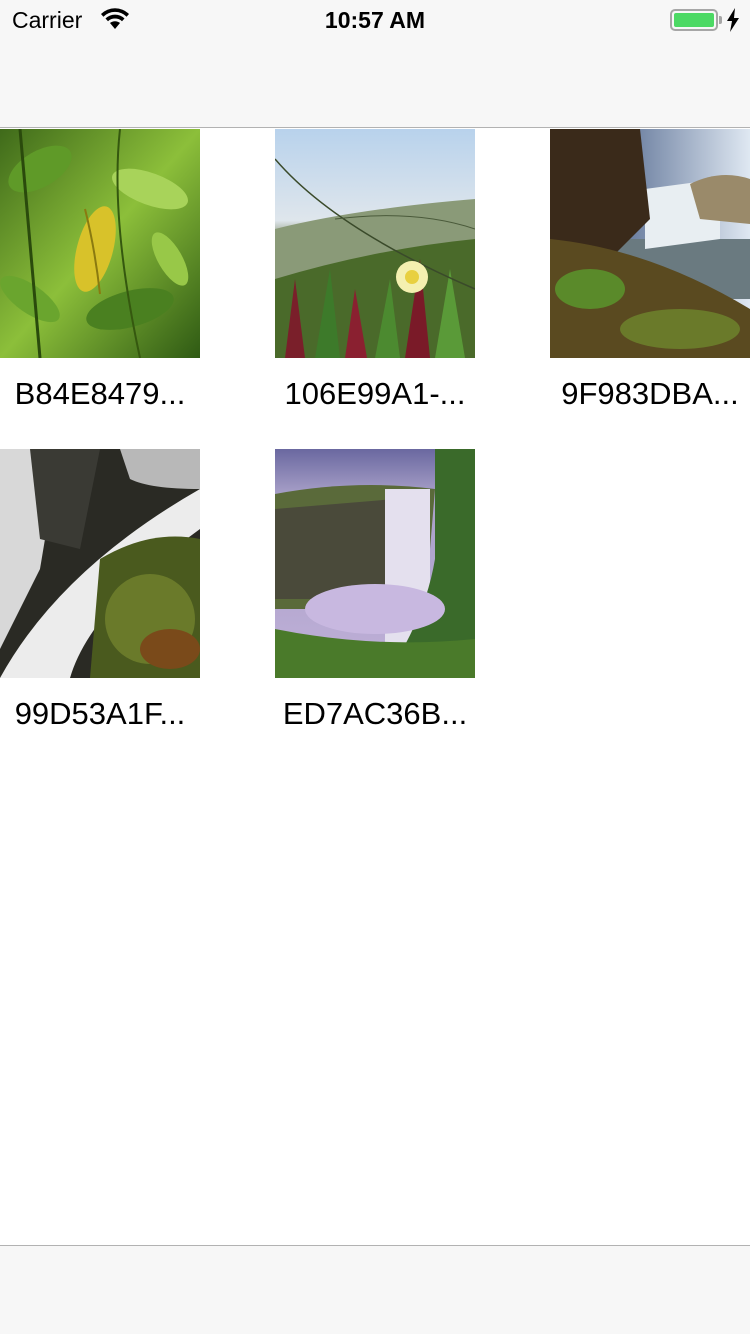 The width and height of the screenshot is (750, 1334). Describe the element at coordinates (720, 20) in the screenshot. I see `battery-cap` at that location.